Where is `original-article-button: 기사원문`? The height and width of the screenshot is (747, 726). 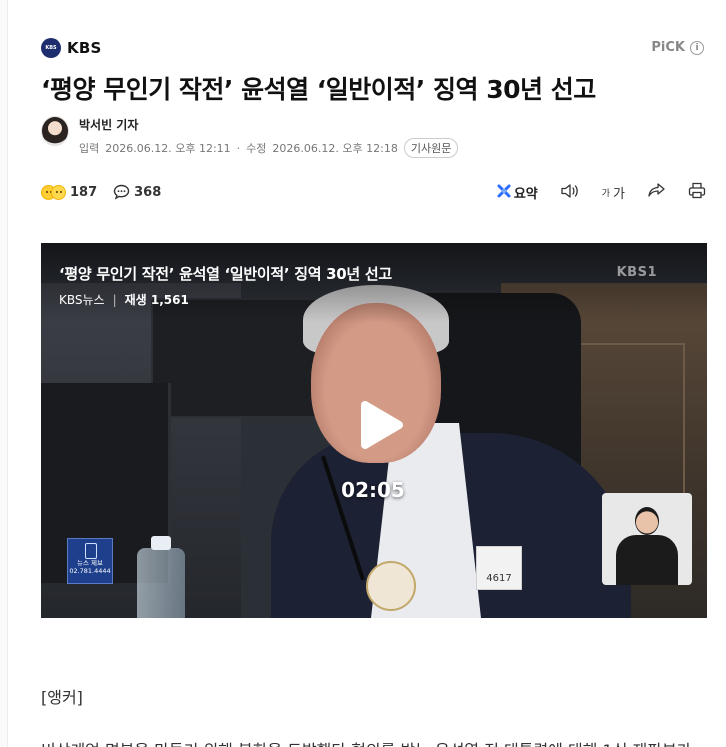
original-article-button: 기사원문 is located at coordinates (431, 148).